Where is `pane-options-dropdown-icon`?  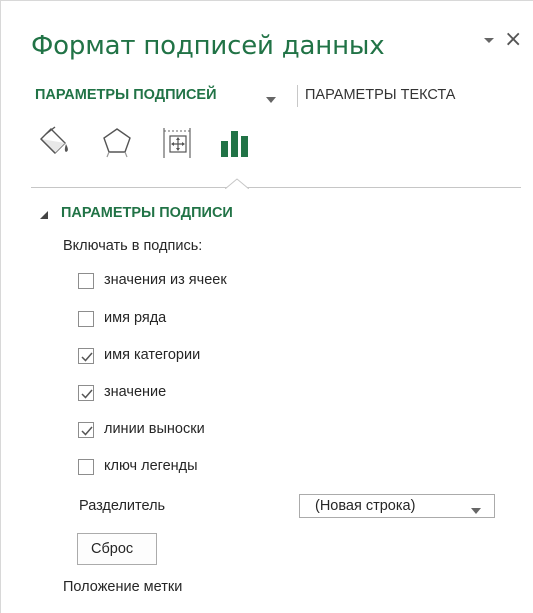 pane-options-dropdown-icon is located at coordinates (489, 41).